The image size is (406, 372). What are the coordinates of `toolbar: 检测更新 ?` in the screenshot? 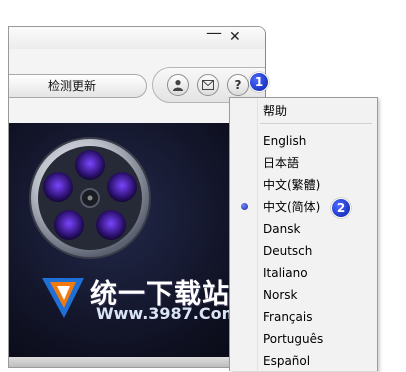 It's located at (137, 82).